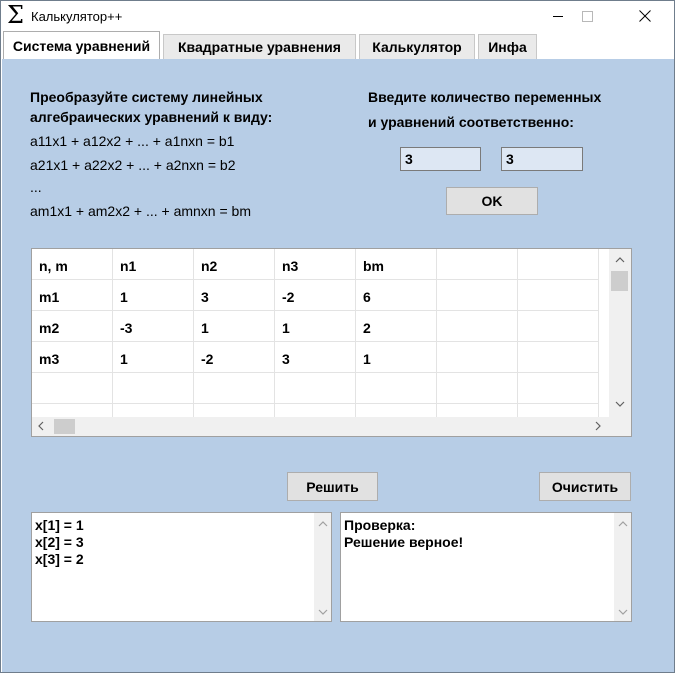  Describe the element at coordinates (507, 46) in the screenshot. I see `tab-info: Инфа` at that location.